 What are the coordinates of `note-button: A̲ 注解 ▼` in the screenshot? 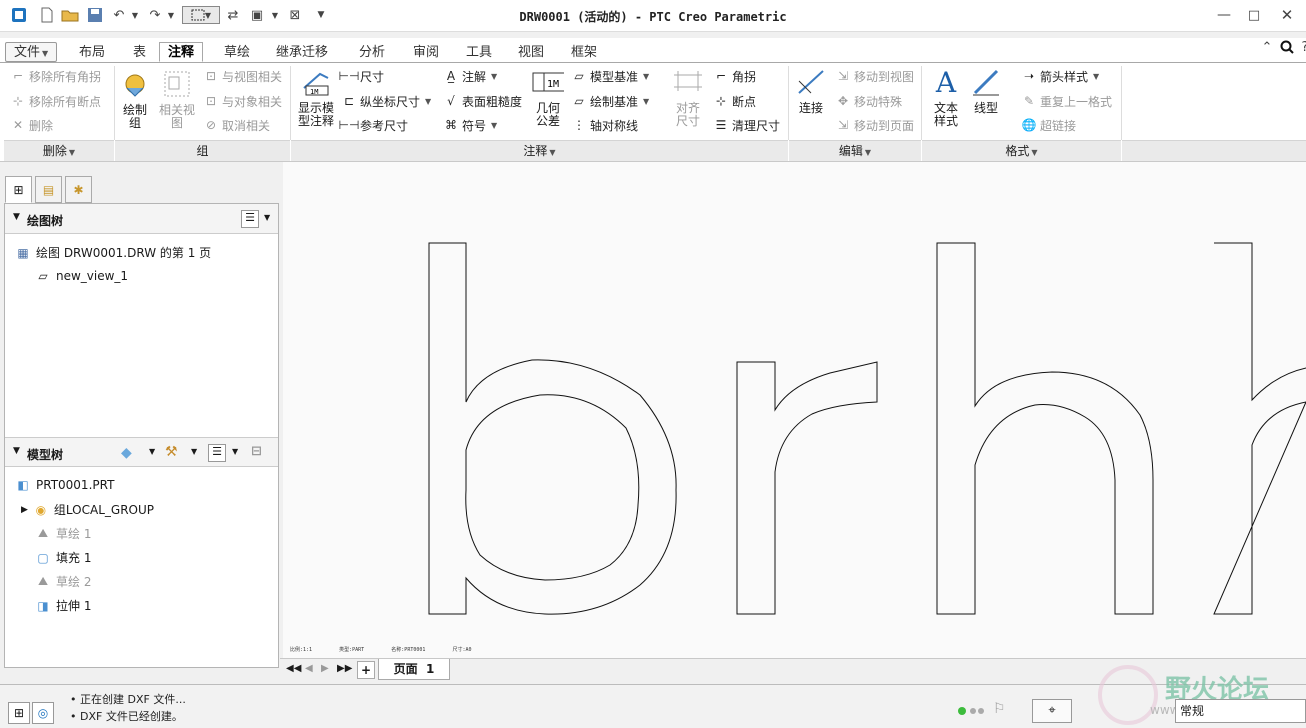 It's located at (470, 76).